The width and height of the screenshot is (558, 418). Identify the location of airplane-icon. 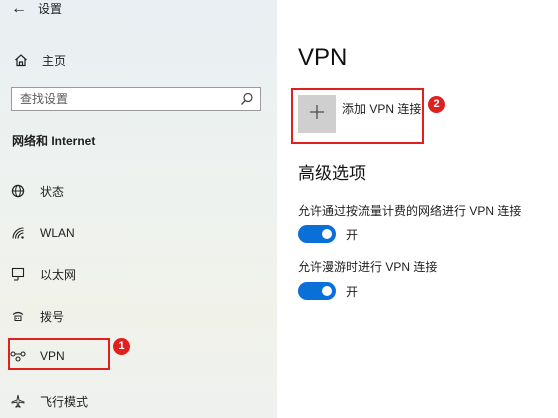
(18, 401).